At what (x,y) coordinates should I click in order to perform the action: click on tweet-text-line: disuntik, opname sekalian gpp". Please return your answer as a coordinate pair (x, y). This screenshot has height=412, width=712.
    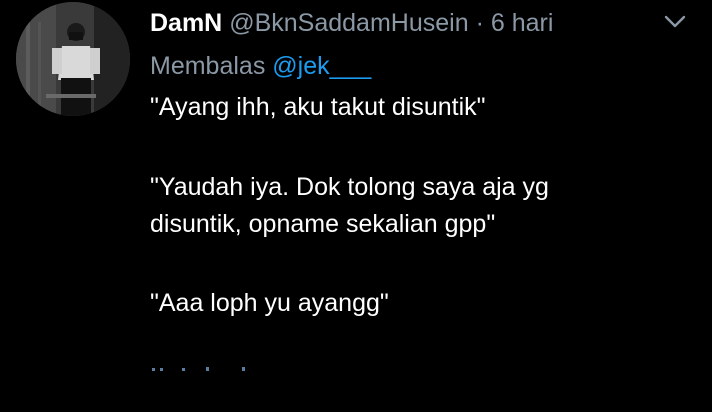
    Looking at the image, I should click on (323, 224).